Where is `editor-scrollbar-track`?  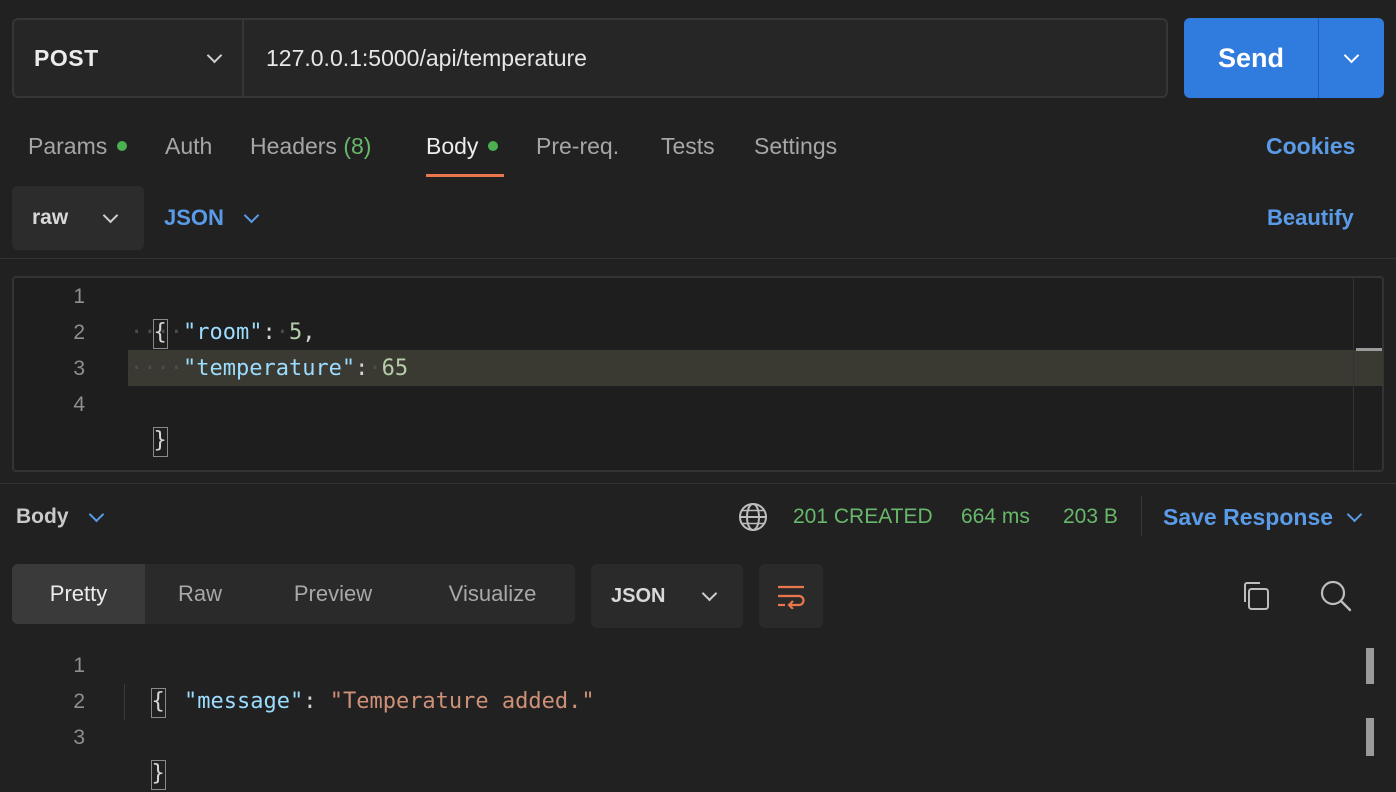 editor-scrollbar-track is located at coordinates (1353, 374).